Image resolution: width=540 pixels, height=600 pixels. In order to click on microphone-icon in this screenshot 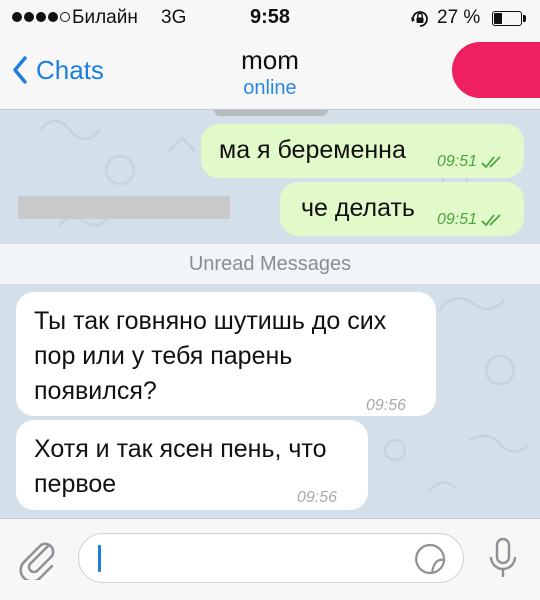, I will do `click(503, 560)`.